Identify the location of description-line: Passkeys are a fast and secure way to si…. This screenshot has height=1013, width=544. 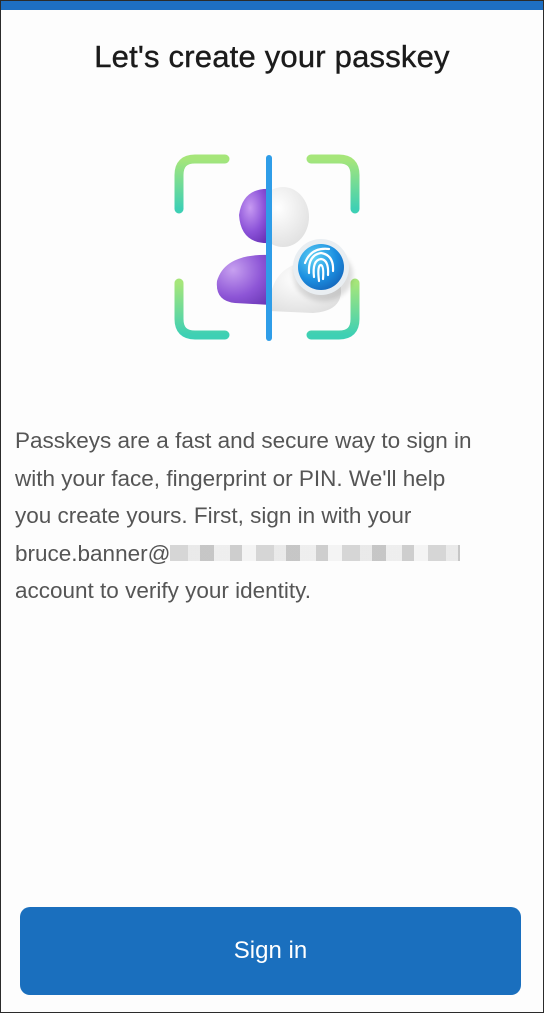
(243, 440).